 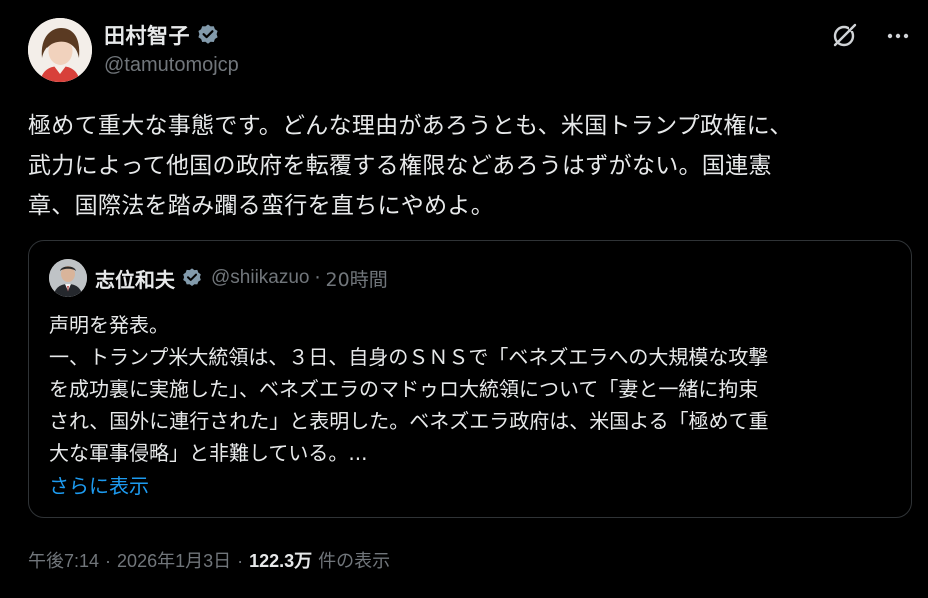 I want to click on quoted-header: 志位和夫 @shiikazuo · 20時間, so click(x=241, y=278).